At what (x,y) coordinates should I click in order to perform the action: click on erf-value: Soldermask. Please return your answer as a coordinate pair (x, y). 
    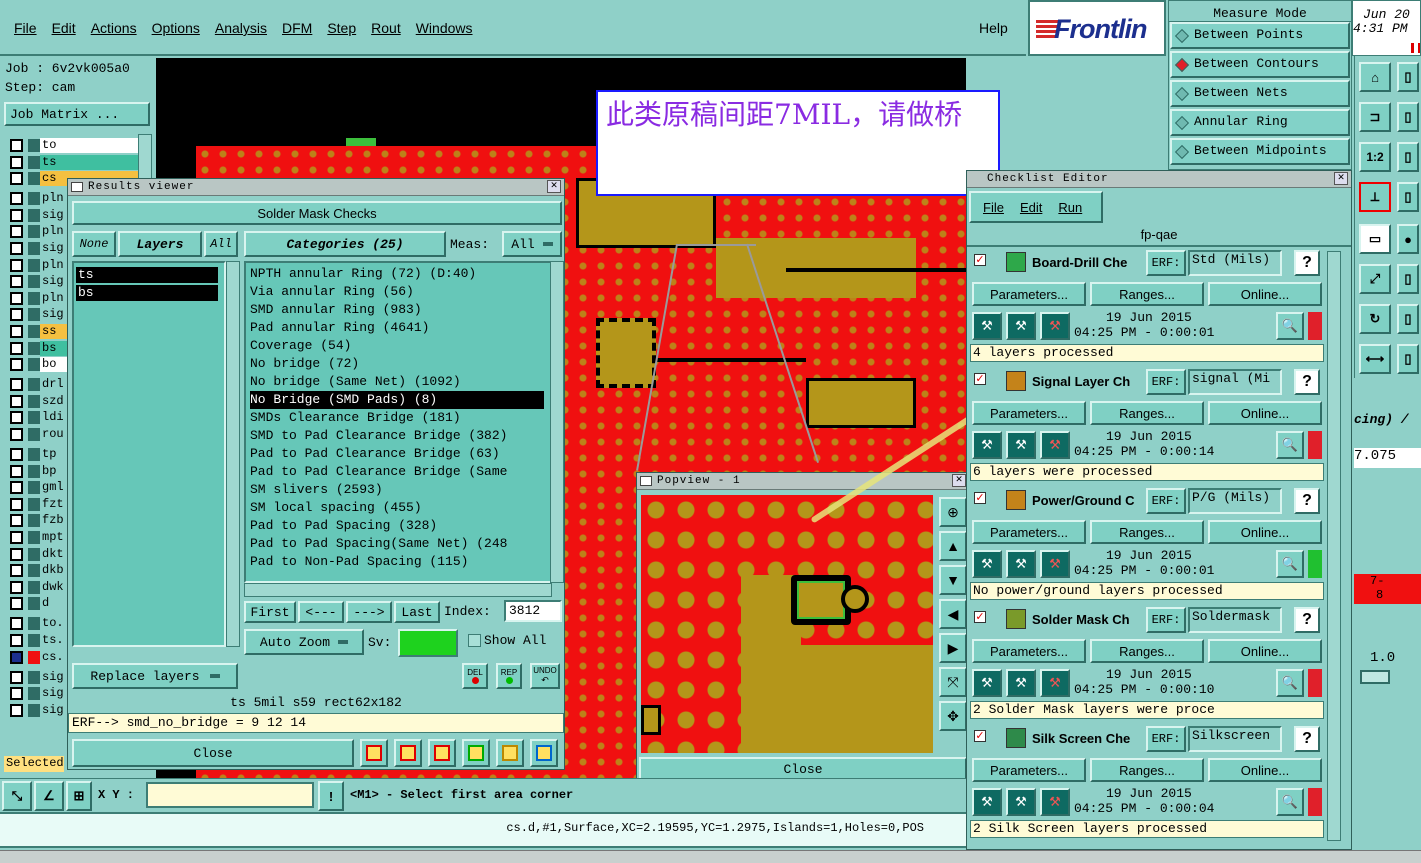
    Looking at the image, I should click on (1235, 620).